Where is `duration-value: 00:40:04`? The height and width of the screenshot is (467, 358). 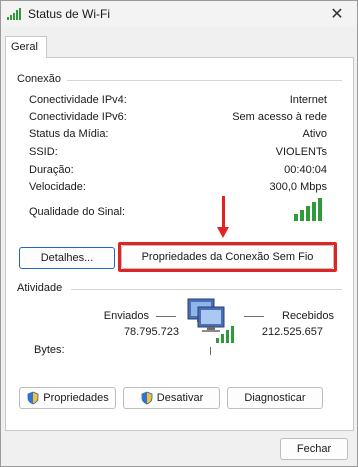
duration-value: 00:40:04 is located at coordinates (305, 170).